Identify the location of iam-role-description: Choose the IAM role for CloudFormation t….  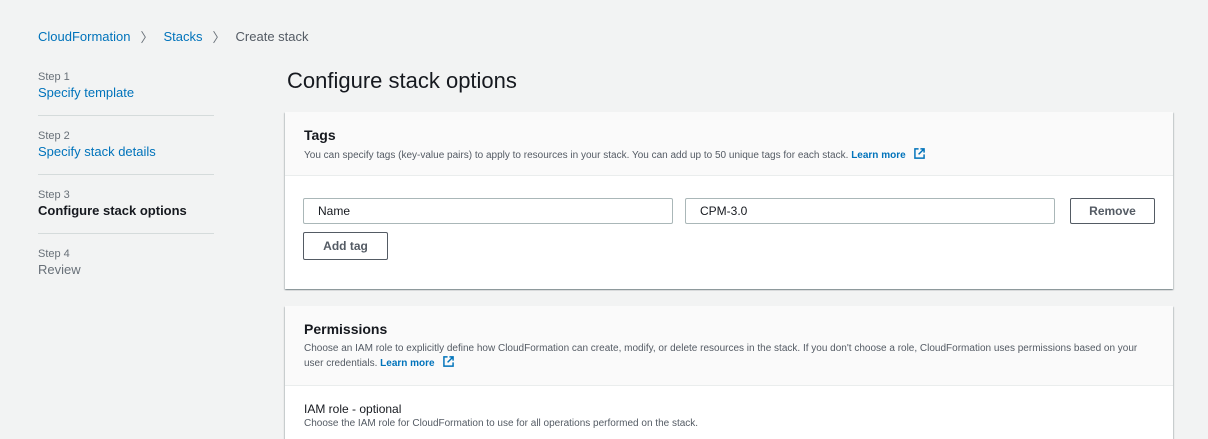
(501, 423).